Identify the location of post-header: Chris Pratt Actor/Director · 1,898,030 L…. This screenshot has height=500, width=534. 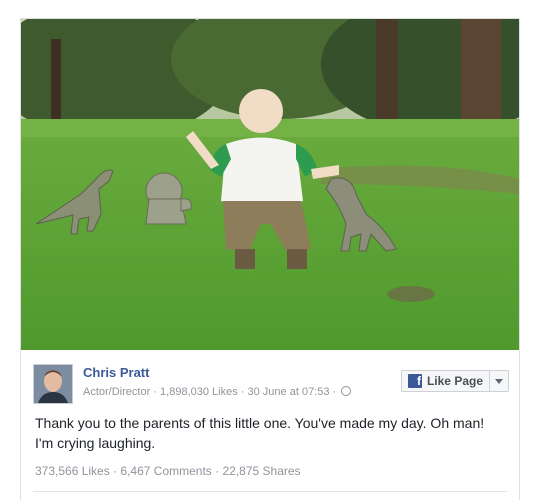
(271, 383).